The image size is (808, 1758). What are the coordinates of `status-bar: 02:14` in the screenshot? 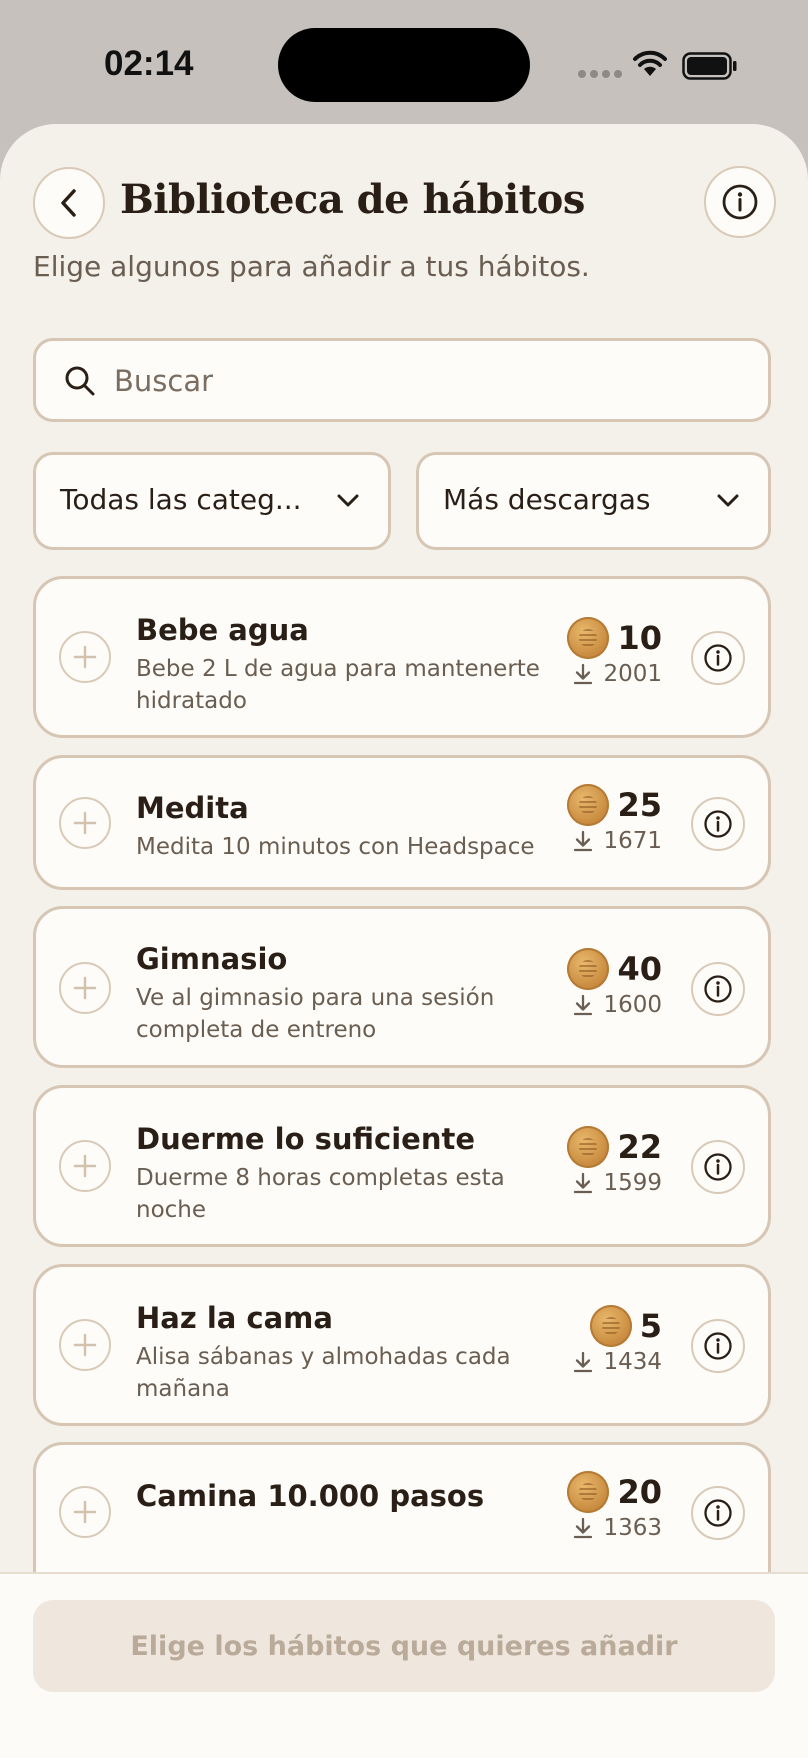 It's located at (404, 65).